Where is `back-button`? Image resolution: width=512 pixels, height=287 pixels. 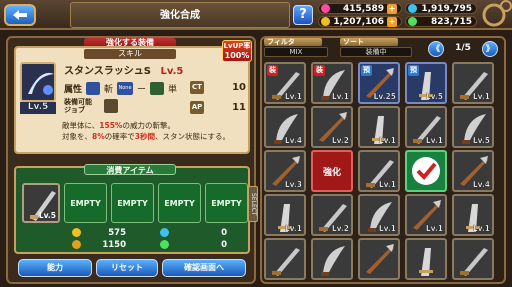
back-button is located at coordinates (20, 15).